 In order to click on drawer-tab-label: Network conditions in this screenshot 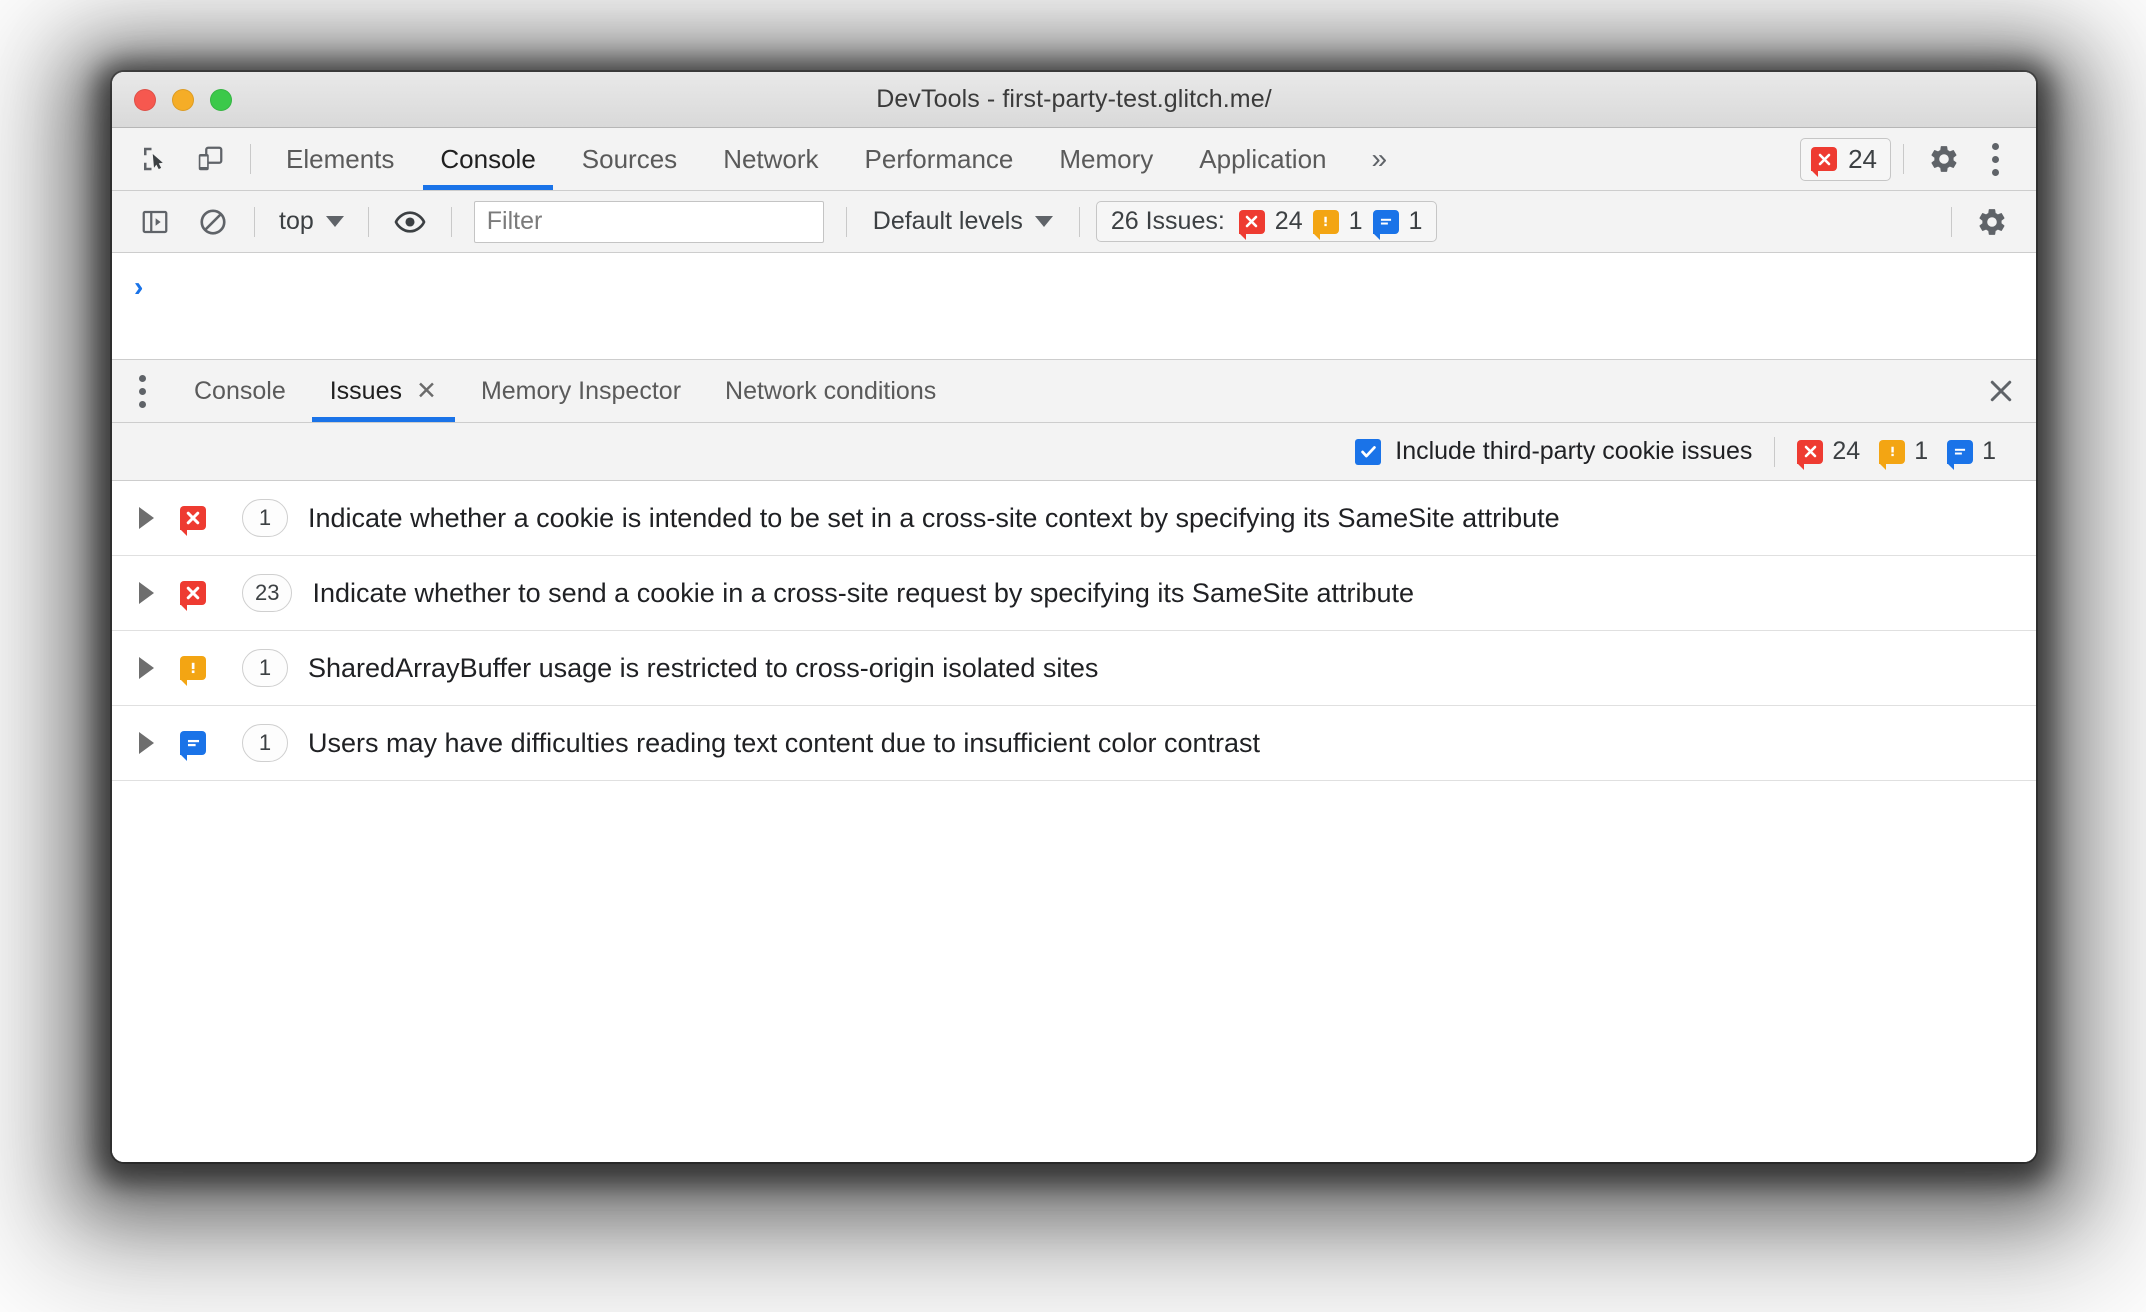, I will do `click(831, 390)`.